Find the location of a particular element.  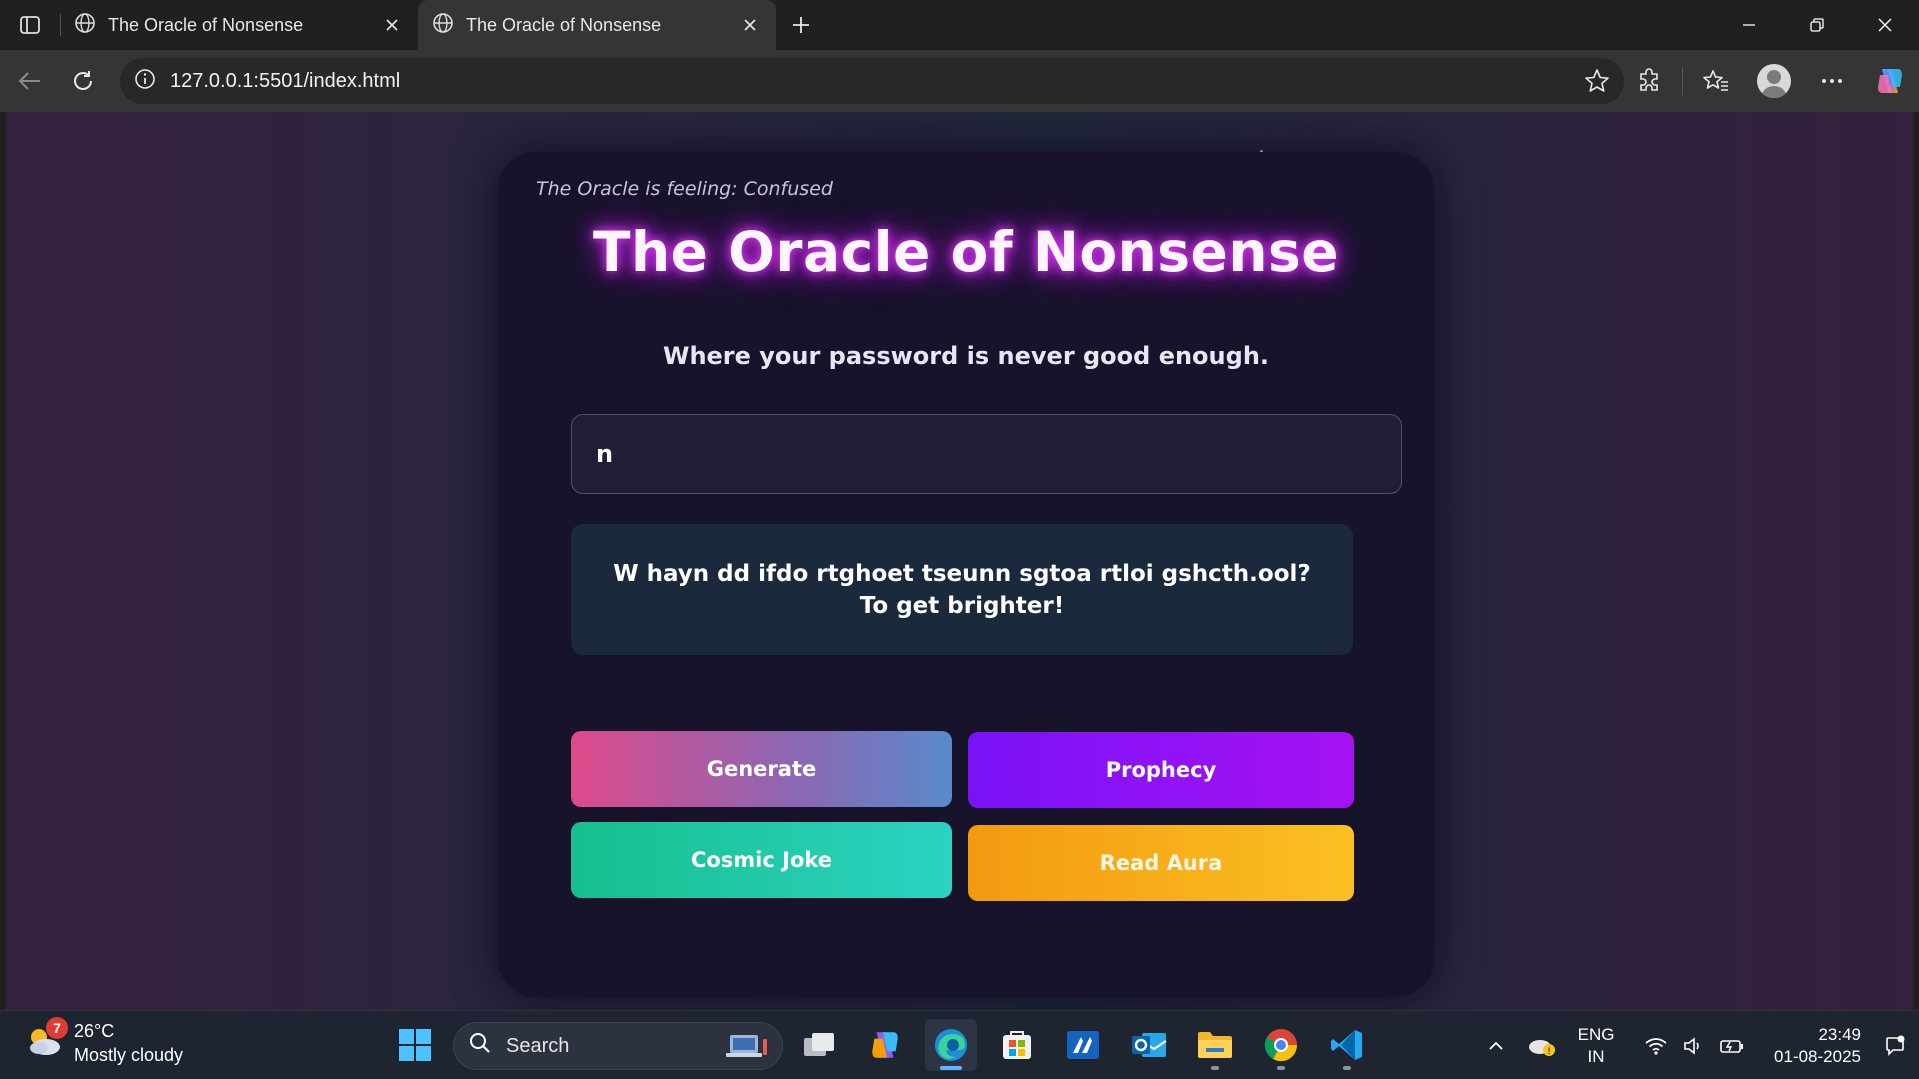

new-tab-icon is located at coordinates (801, 25).